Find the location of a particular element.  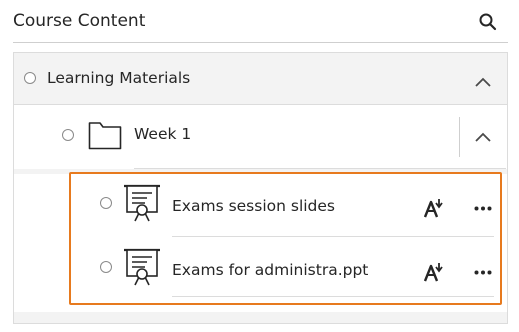

header-divider is located at coordinates (260, 42).